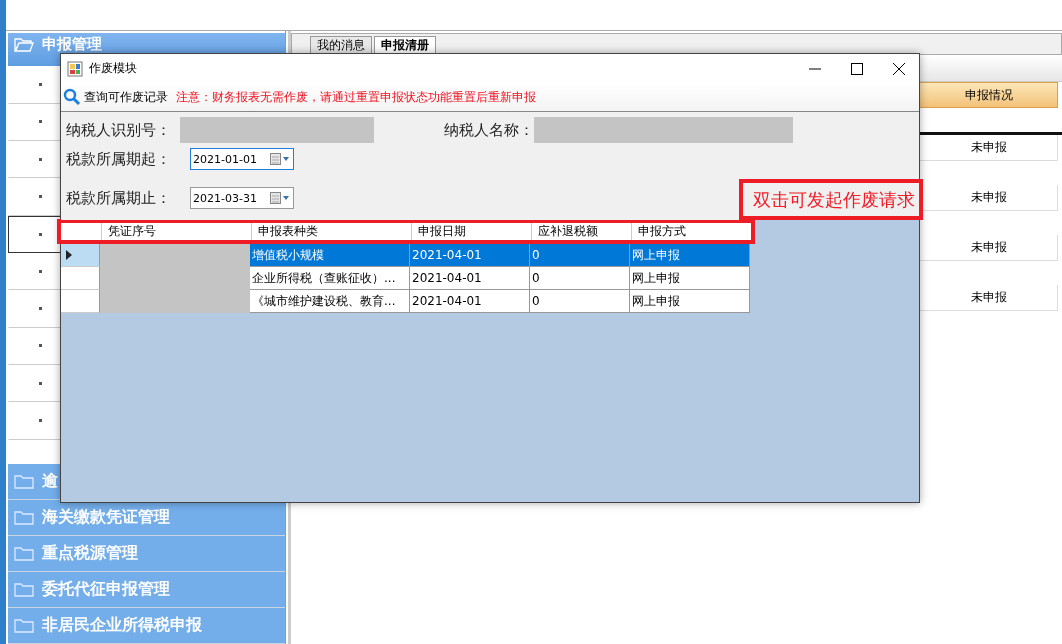 The image size is (1062, 644). What do you see at coordinates (80, 255) in the screenshot?
I see `row-header` at bounding box center [80, 255].